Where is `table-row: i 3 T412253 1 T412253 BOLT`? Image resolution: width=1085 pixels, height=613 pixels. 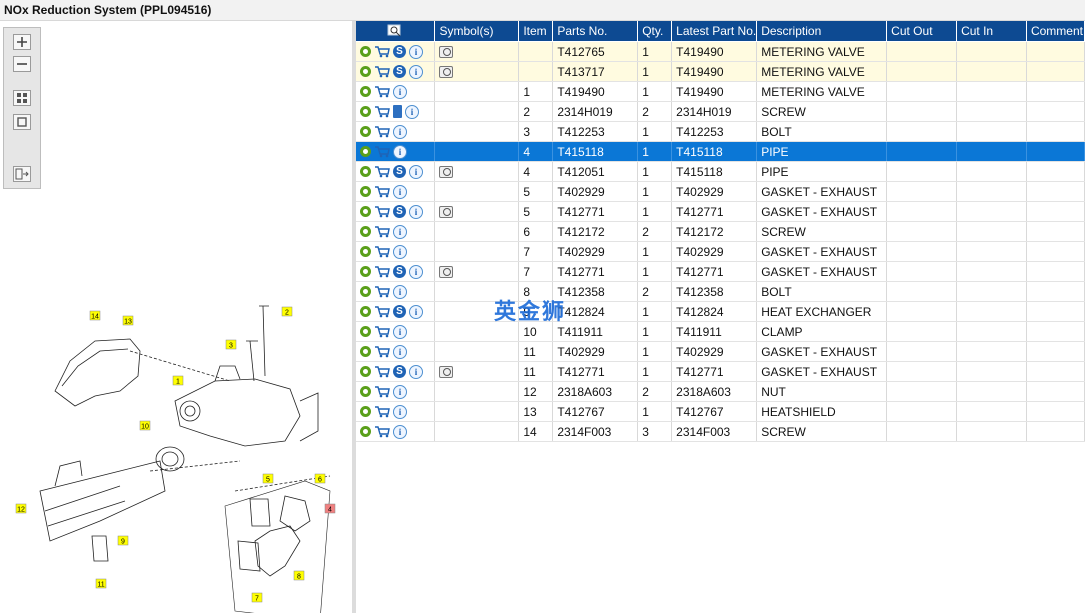 table-row: i 3 T412253 1 T412253 BOLT is located at coordinates (720, 131).